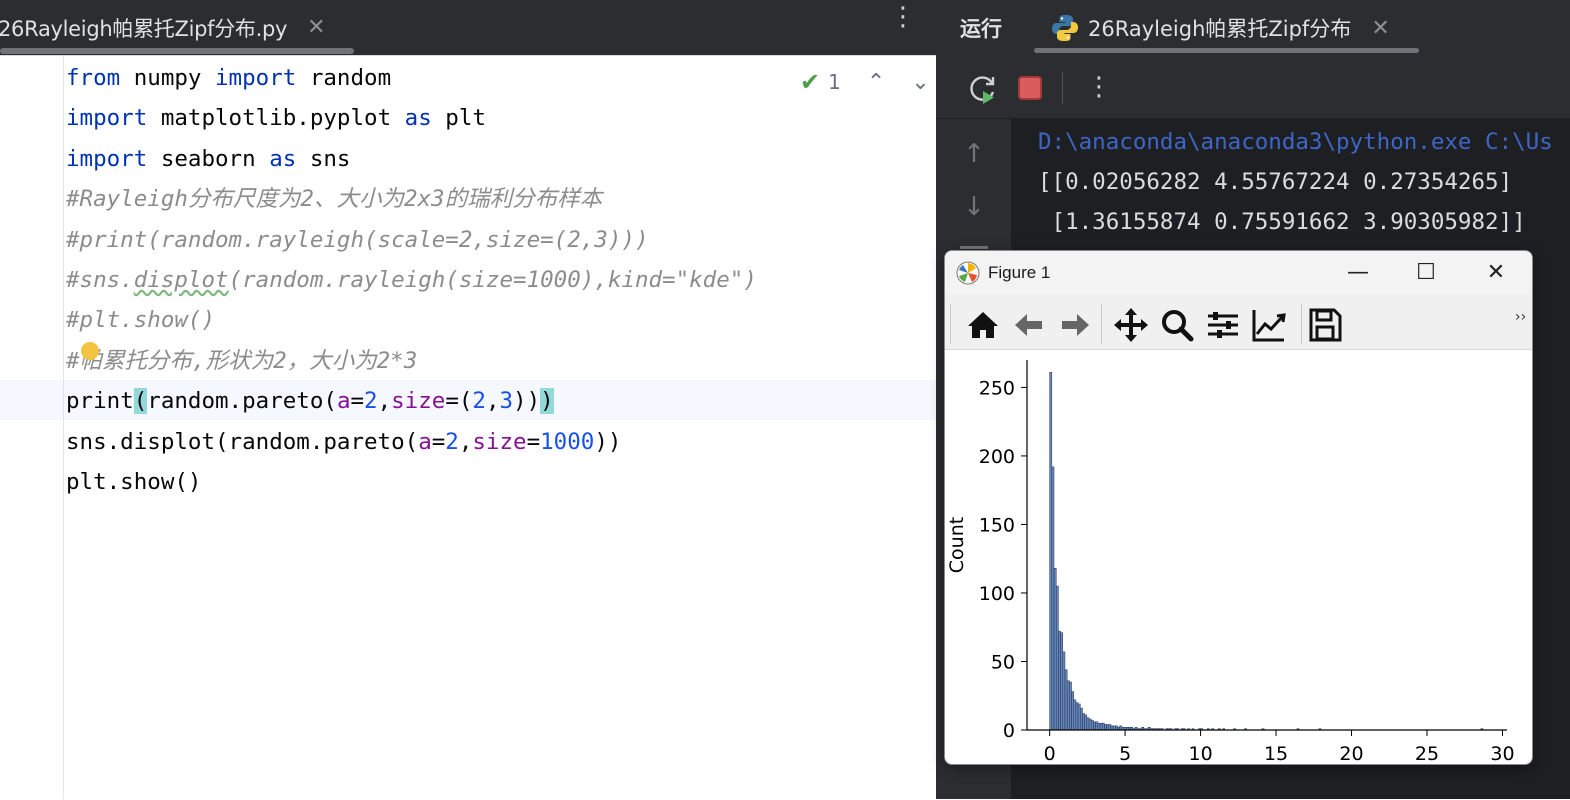 This screenshot has height=800, width=1570. Describe the element at coordinates (608, 441) in the screenshot. I see `code-token: ))` at that location.